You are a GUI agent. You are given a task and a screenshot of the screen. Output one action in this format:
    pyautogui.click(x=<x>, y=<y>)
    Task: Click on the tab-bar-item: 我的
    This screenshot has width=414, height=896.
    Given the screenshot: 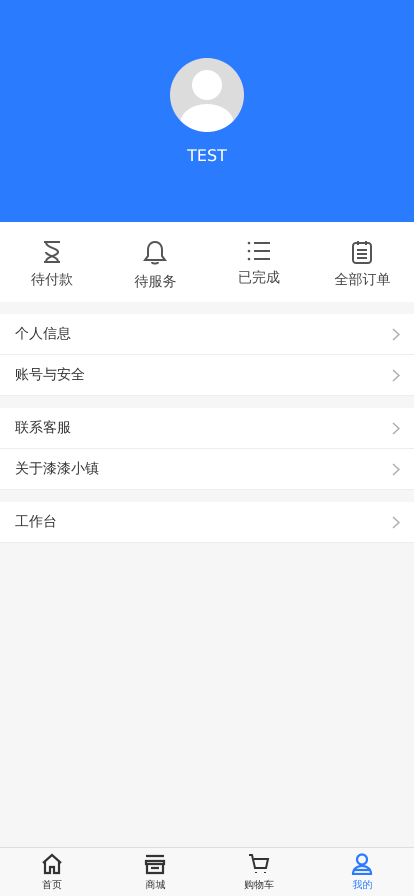 What is the action you would take?
    pyautogui.click(x=362, y=872)
    